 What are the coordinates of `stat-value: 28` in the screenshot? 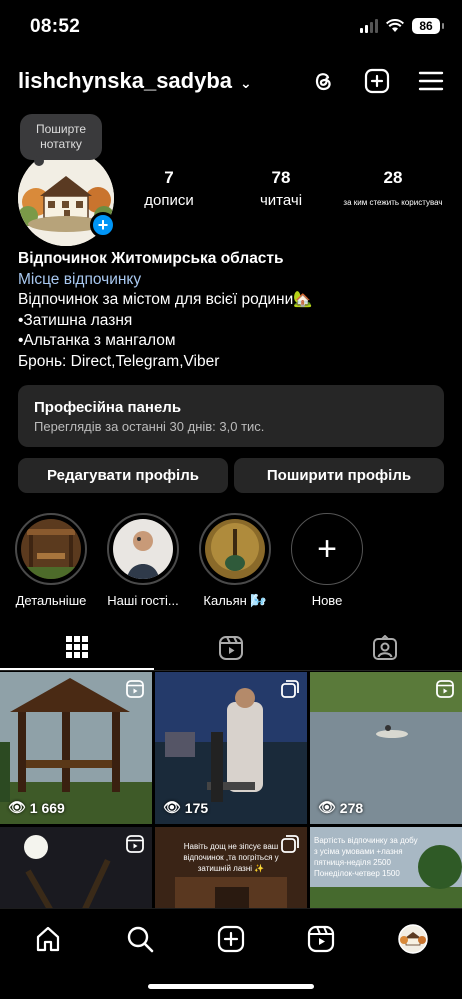 It's located at (393, 177).